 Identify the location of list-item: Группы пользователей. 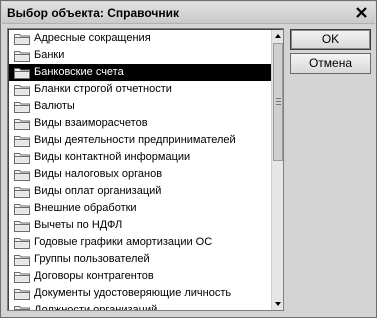
(140, 259).